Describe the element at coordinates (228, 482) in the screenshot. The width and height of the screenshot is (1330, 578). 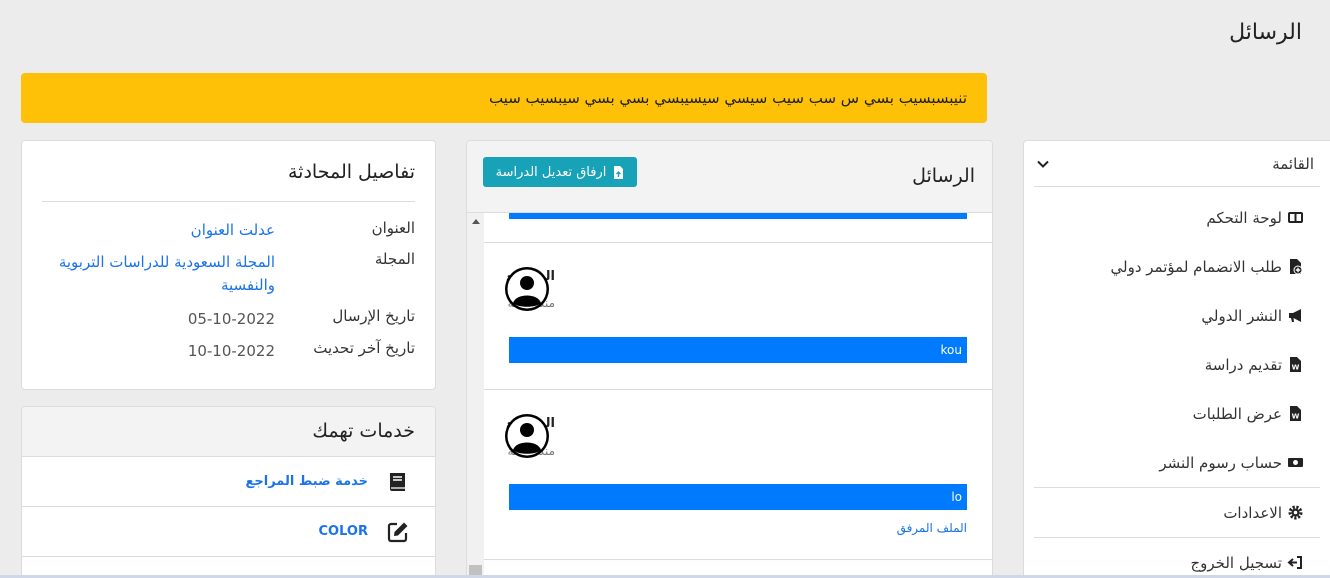
I see `service-item-references: خدمة ضبط المراجع` at that location.